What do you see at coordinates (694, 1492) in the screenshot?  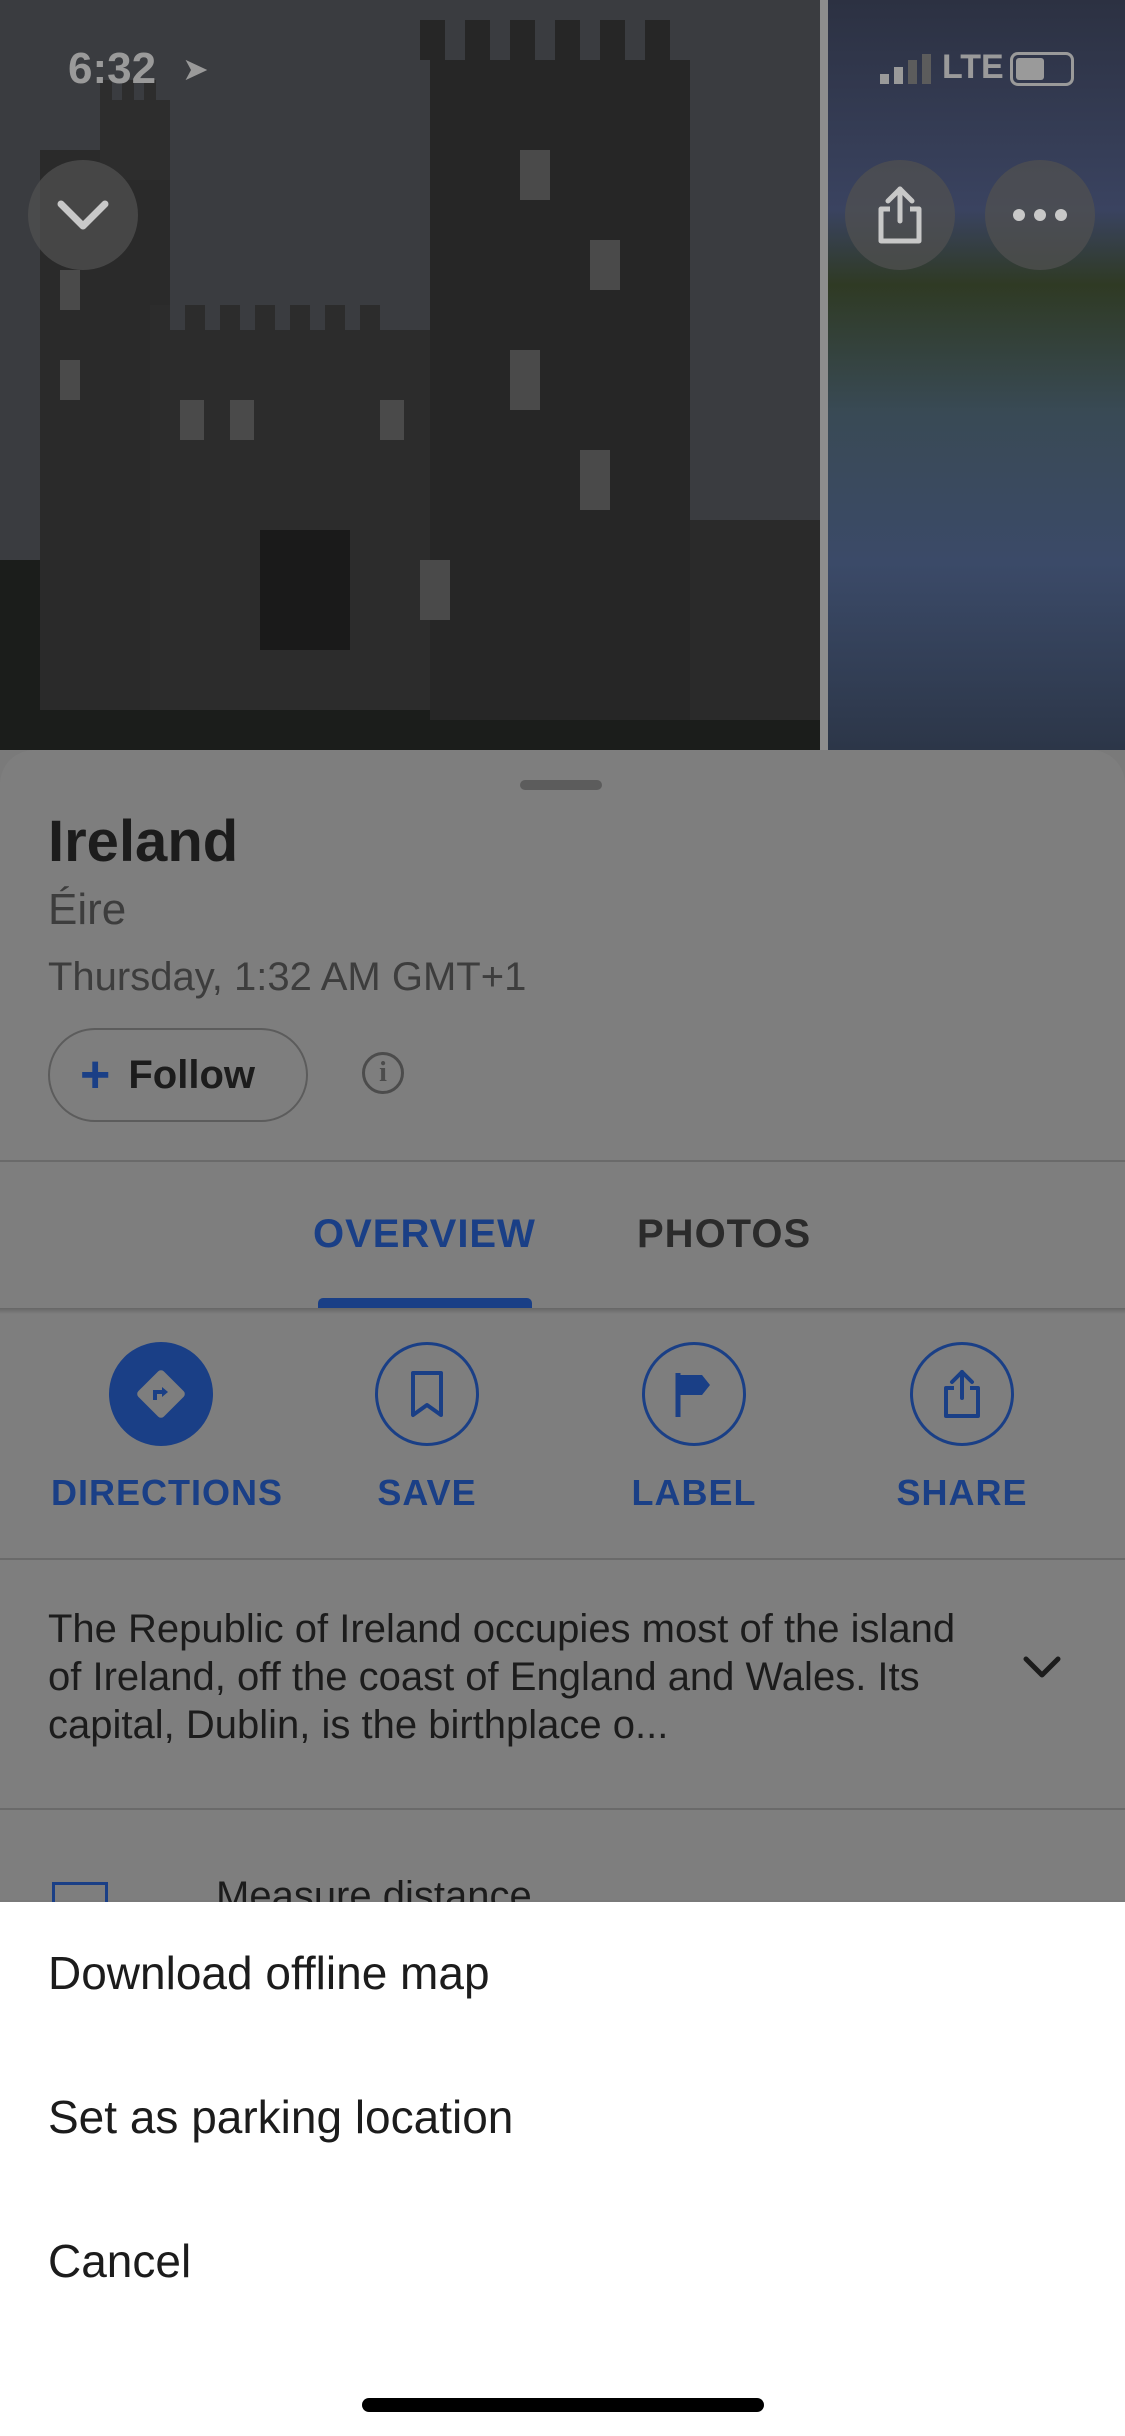 I see `label-label: LABEL` at bounding box center [694, 1492].